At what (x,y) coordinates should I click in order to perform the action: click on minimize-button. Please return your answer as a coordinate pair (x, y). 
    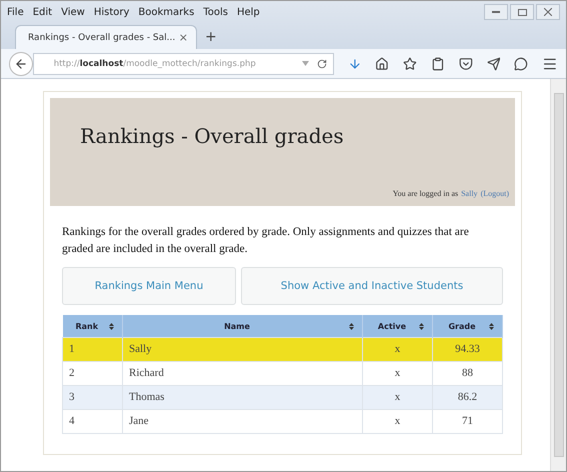
    Looking at the image, I should click on (496, 12).